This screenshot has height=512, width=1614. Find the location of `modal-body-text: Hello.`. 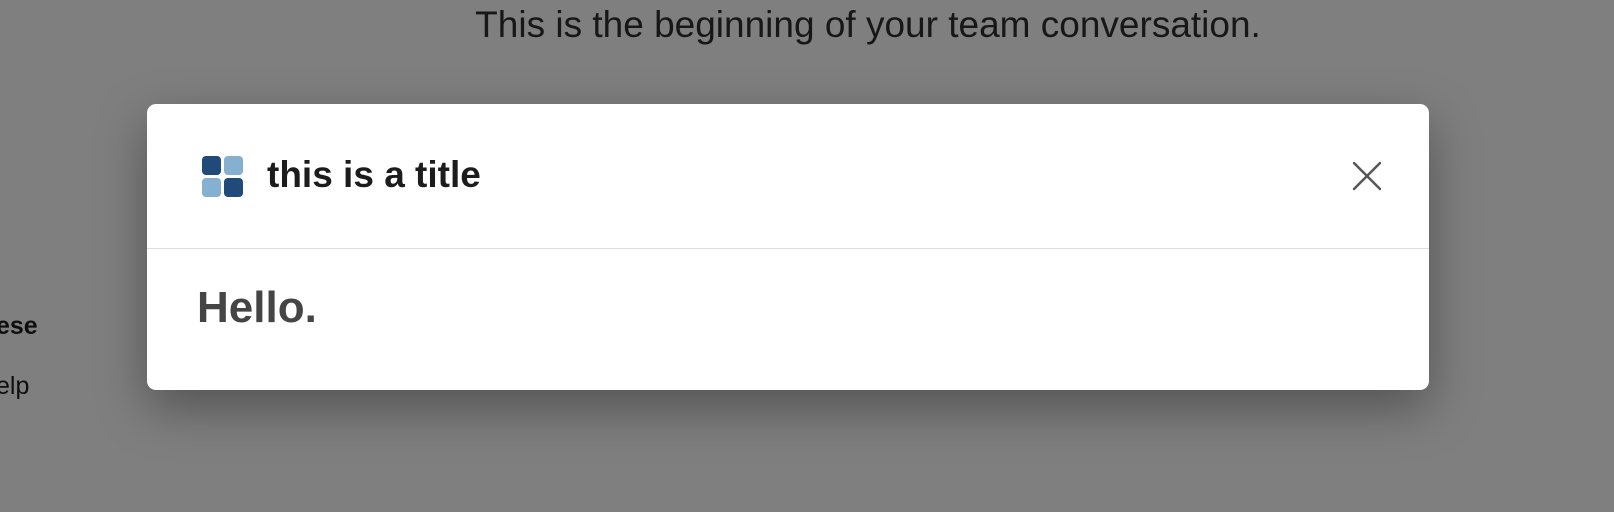

modal-body-text: Hello. is located at coordinates (257, 307).